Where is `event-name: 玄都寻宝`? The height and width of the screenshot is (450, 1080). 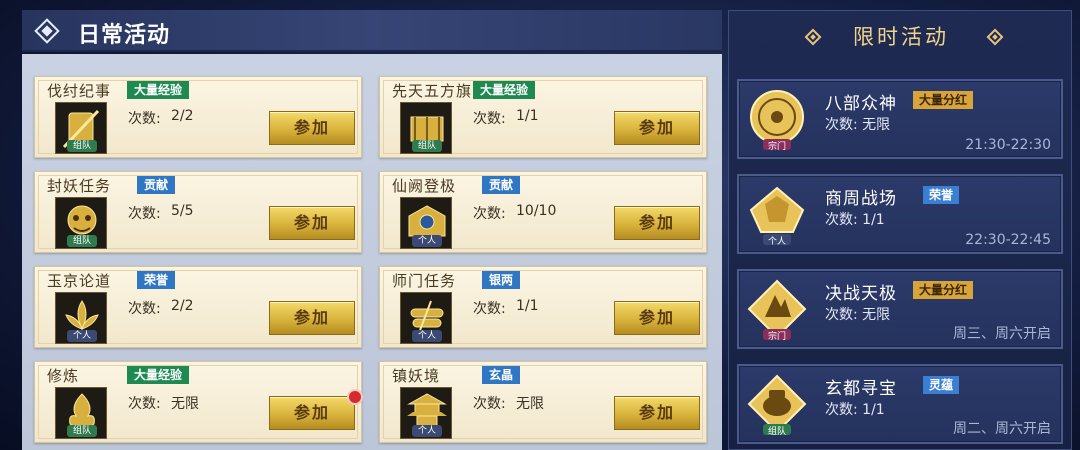 event-name: 玄都寻宝 is located at coordinates (861, 389).